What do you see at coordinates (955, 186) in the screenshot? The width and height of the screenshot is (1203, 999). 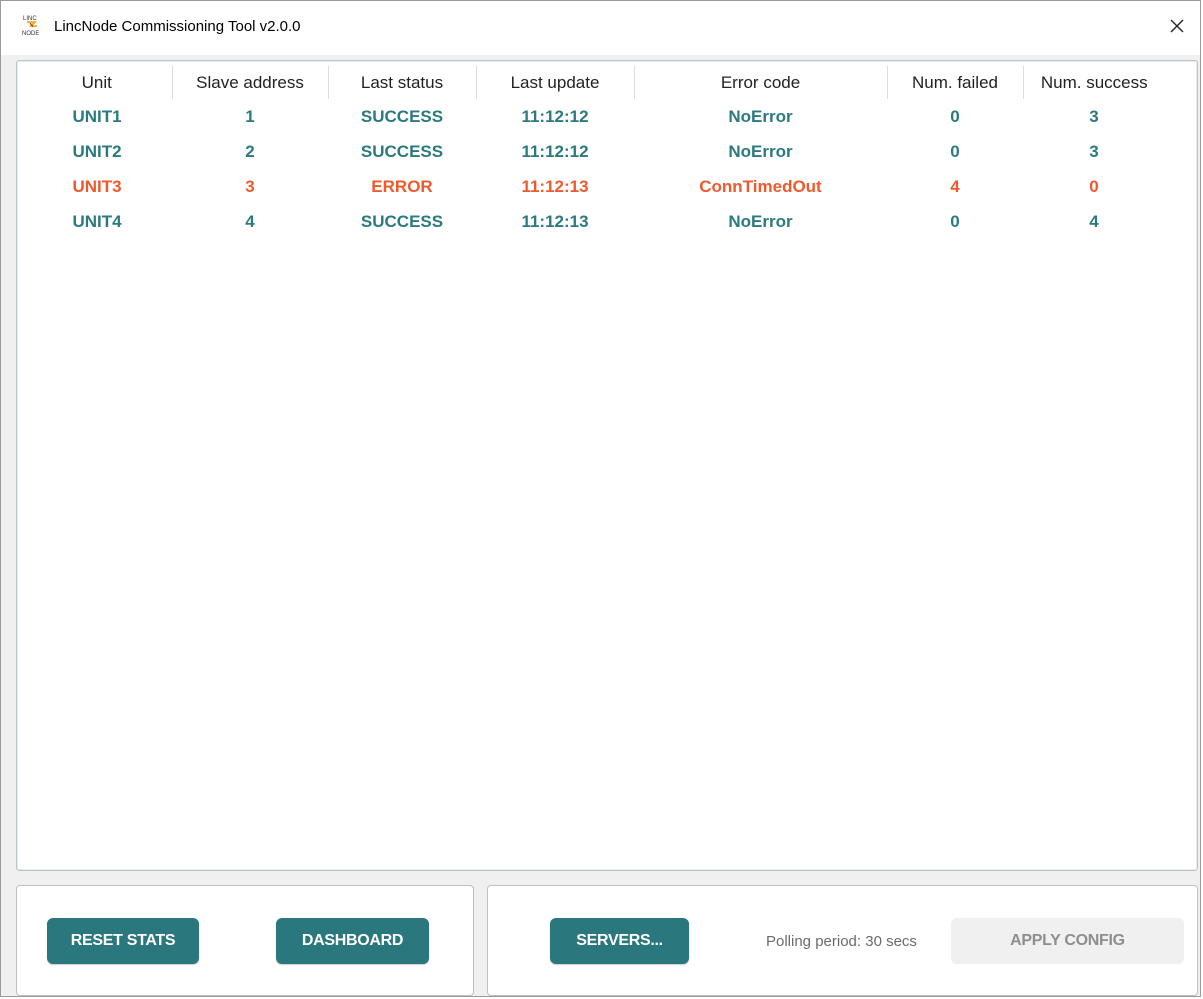 I see `cell-num-failed: 4` at bounding box center [955, 186].